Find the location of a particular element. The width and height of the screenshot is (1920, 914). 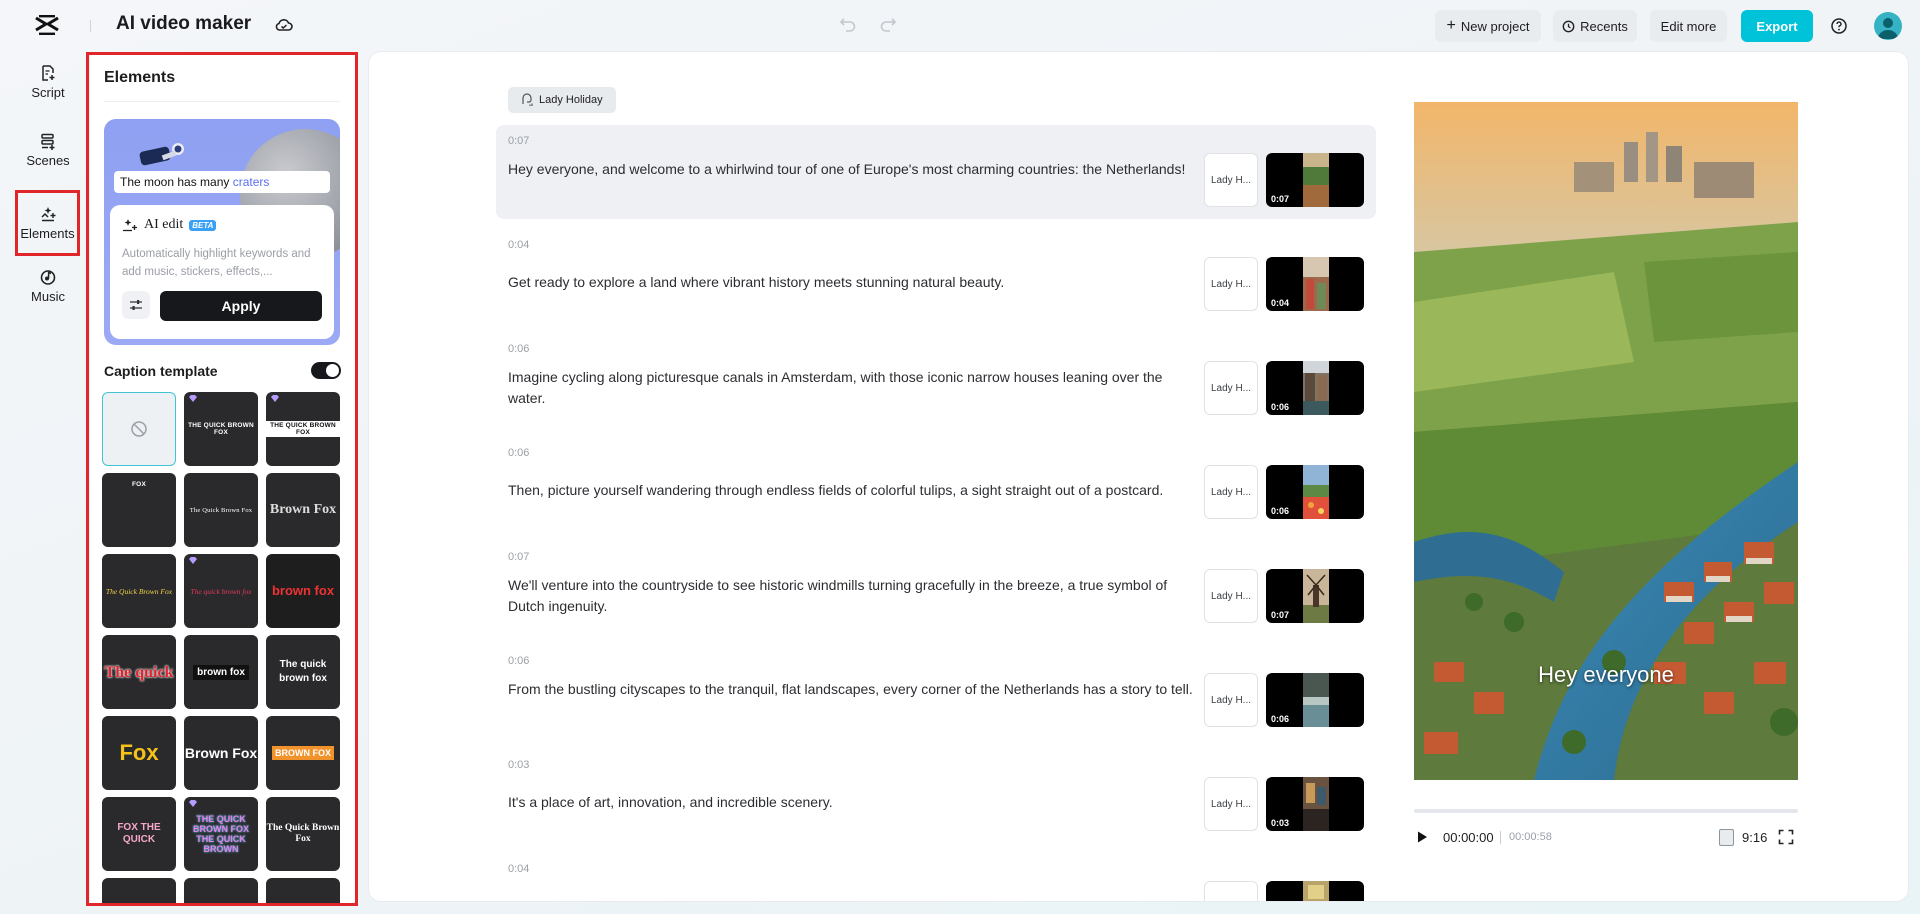

scene-duration: 0:04 is located at coordinates (1280, 303).